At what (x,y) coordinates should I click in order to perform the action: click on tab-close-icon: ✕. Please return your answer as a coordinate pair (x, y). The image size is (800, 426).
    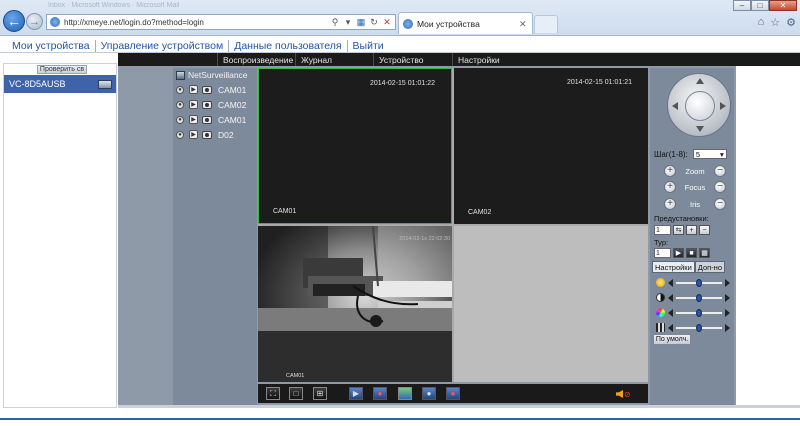
    Looking at the image, I should click on (524, 24).